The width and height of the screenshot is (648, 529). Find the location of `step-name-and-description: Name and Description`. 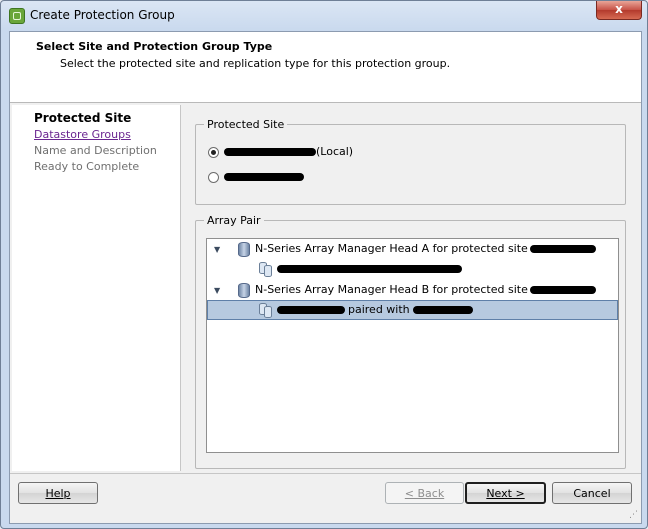

step-name-and-description: Name and Description is located at coordinates (95, 150).